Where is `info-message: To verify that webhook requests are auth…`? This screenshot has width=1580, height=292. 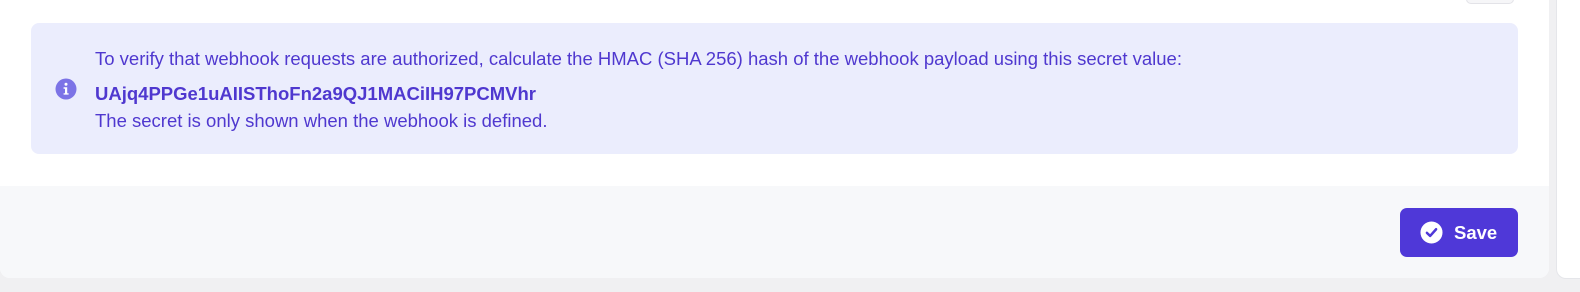
info-message: To verify that webhook requests are auth… is located at coordinates (638, 58).